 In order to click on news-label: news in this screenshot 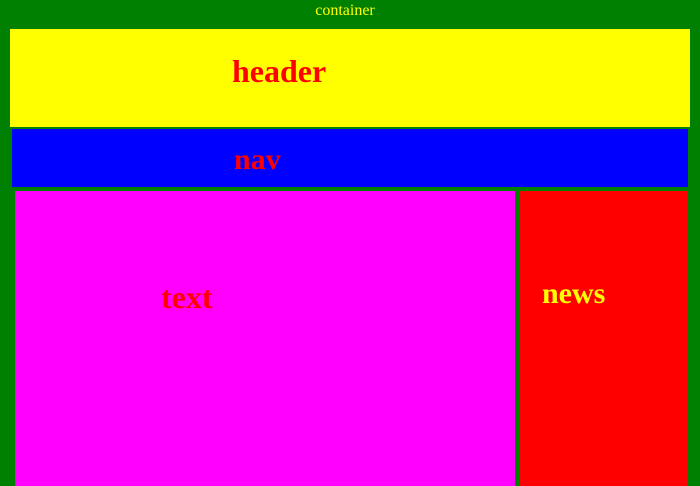, I will do `click(574, 293)`.